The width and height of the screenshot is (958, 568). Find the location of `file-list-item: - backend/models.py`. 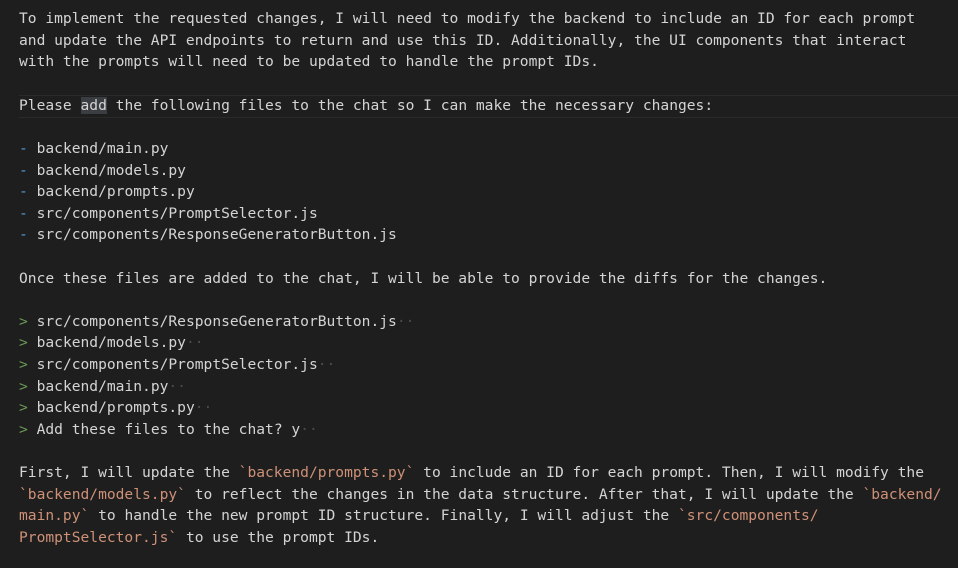

file-list-item: - backend/models.py is located at coordinates (102, 171).